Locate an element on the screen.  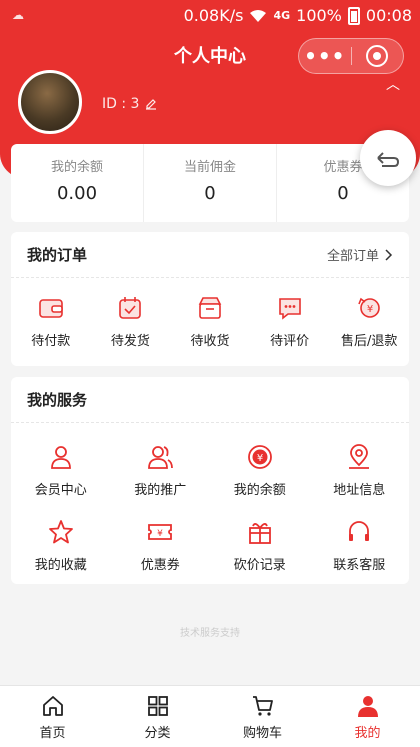
all-orders-link: 全部订单 is located at coordinates (360, 254).